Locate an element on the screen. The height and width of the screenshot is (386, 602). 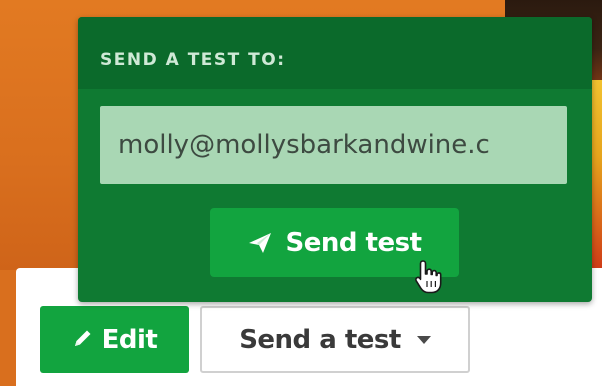
send-test-button: Send test is located at coordinates (334, 242).